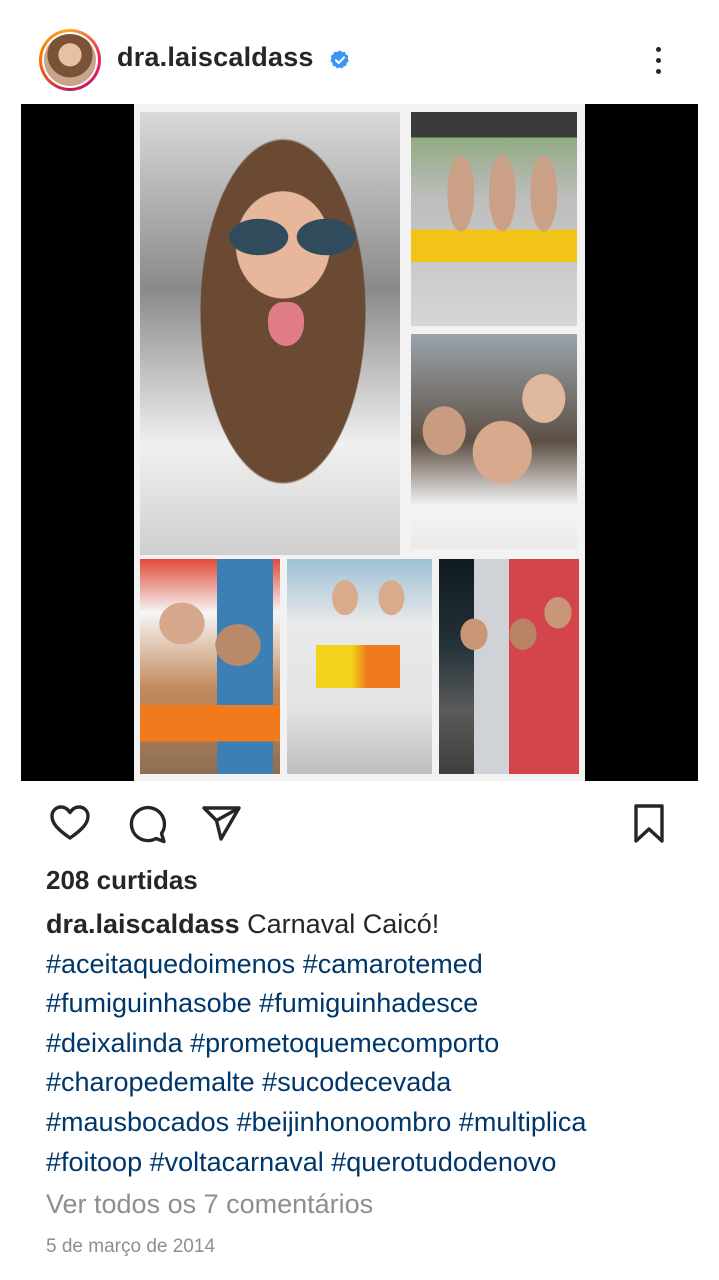 Image resolution: width=719 pixels, height=1280 pixels. Describe the element at coordinates (443, 1162) in the screenshot. I see `hashtag-link: #querotudodenovo` at that location.